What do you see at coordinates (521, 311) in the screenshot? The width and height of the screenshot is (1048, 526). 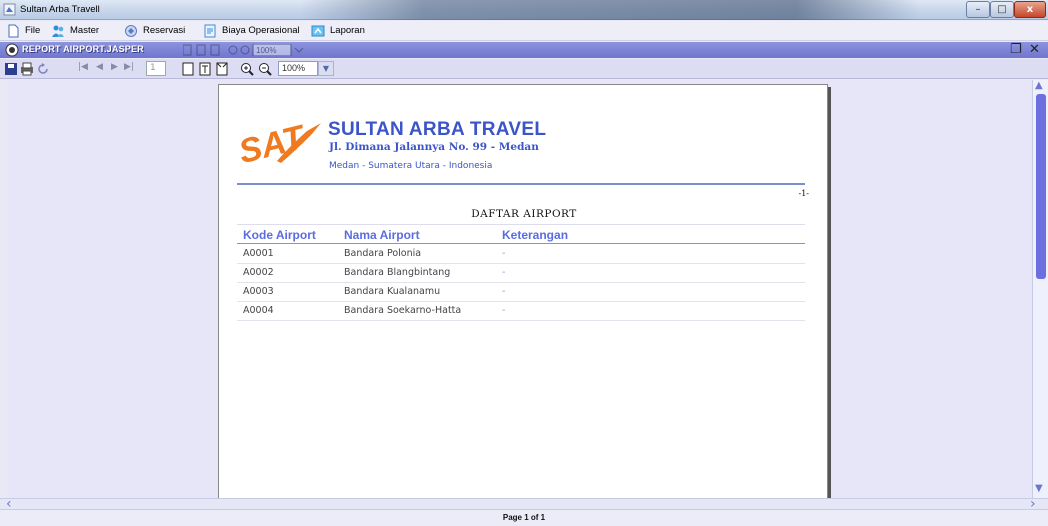 I see `table-row: A0004 Bandara Soekarno-Hatta -` at bounding box center [521, 311].